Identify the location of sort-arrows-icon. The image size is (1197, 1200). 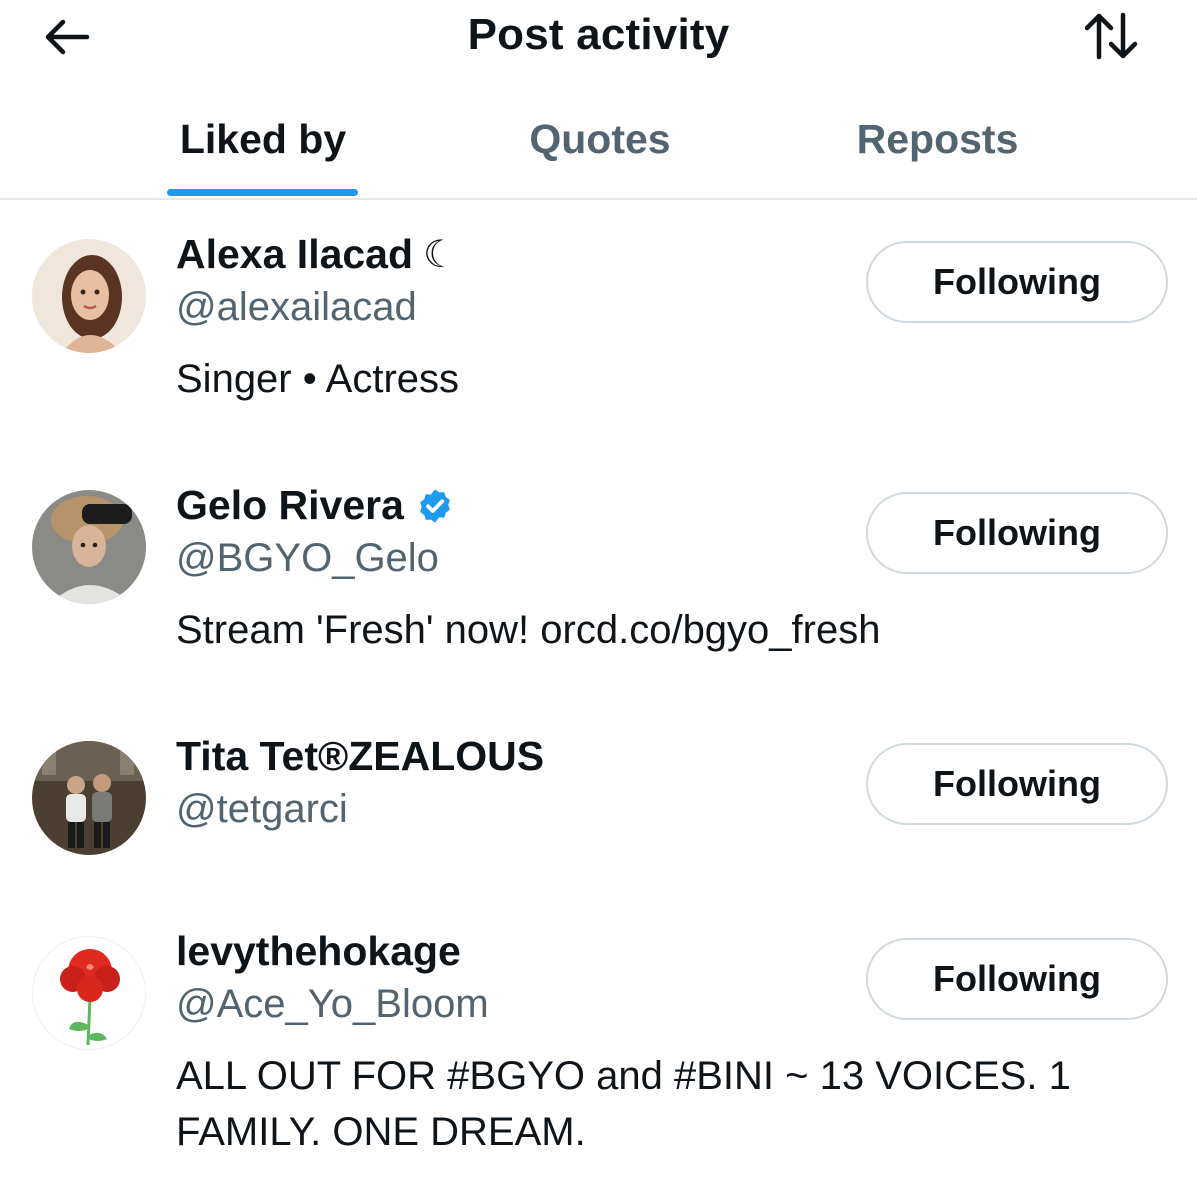
(1111, 36).